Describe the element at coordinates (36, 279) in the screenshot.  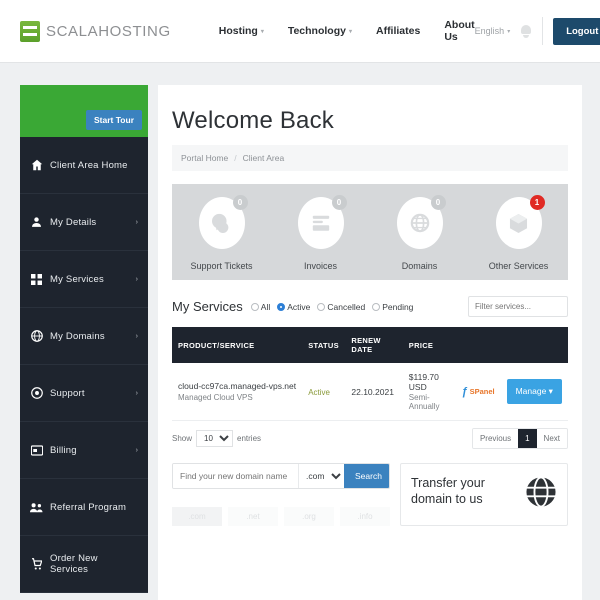
I see `grid-icon` at that location.